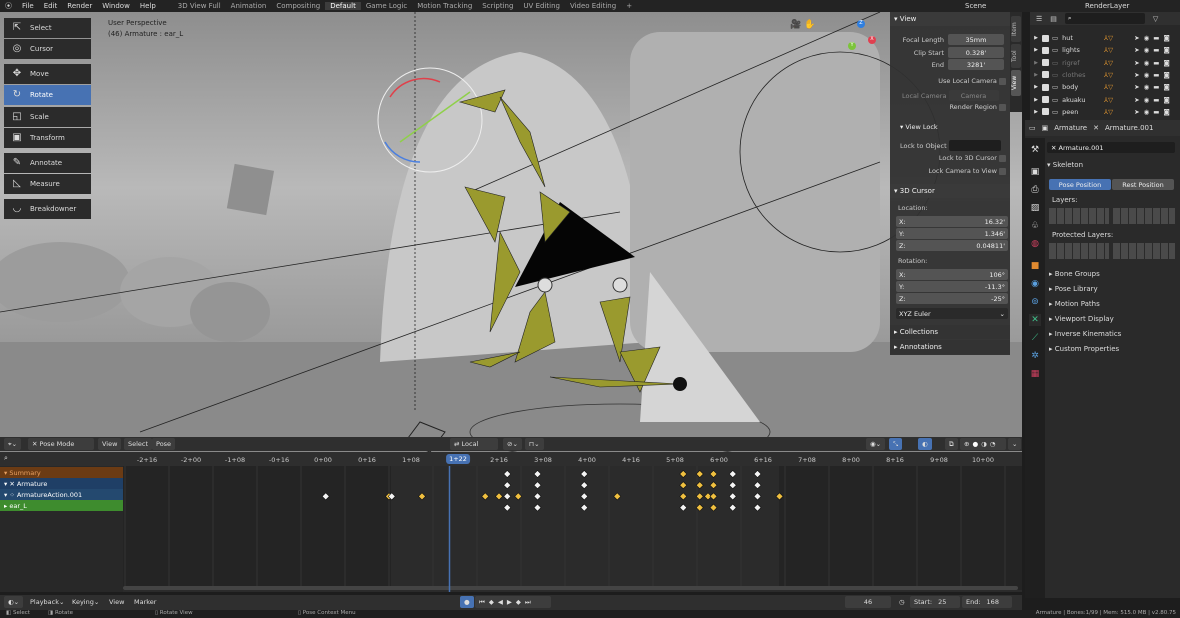  What do you see at coordinates (47, 209) in the screenshot?
I see `tool-breakdowner: ◡ Breakdowner` at bounding box center [47, 209].